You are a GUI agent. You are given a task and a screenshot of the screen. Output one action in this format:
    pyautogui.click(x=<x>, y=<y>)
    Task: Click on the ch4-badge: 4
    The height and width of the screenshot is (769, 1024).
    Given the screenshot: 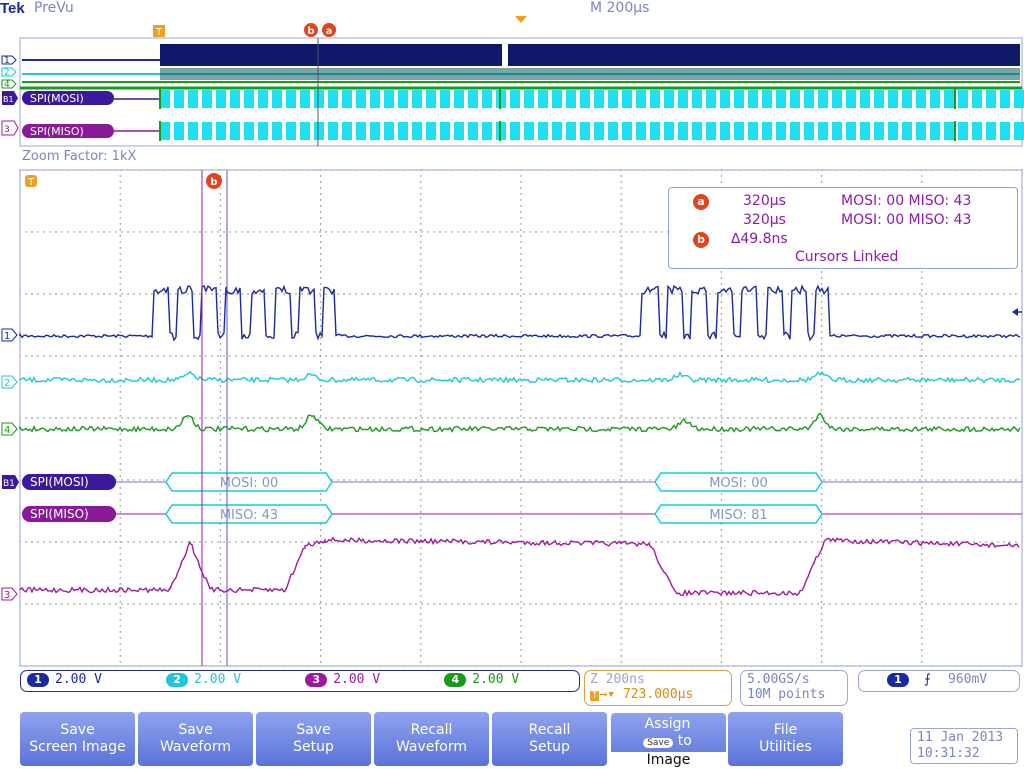 What is the action you would take?
    pyautogui.click(x=455, y=680)
    